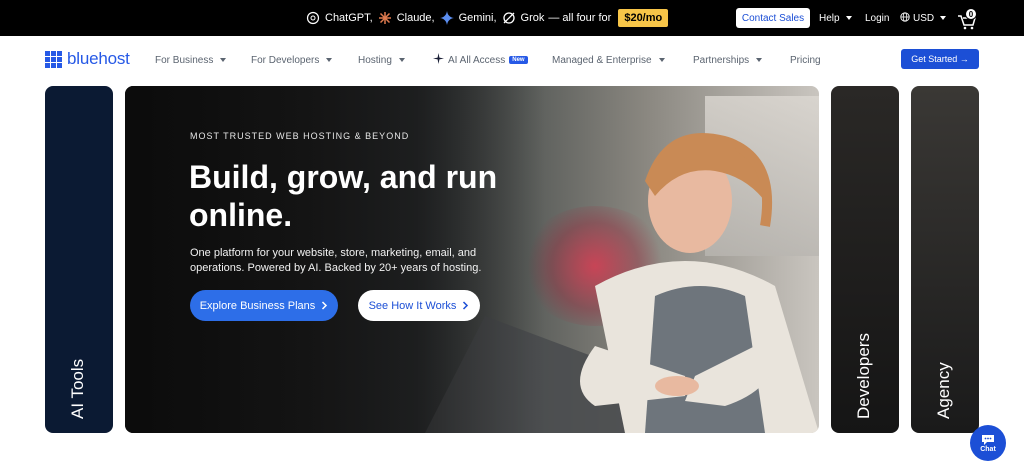 The width and height of the screenshot is (1024, 466). Describe the element at coordinates (375, 60) in the screenshot. I see `nav-label: Hosting` at that location.